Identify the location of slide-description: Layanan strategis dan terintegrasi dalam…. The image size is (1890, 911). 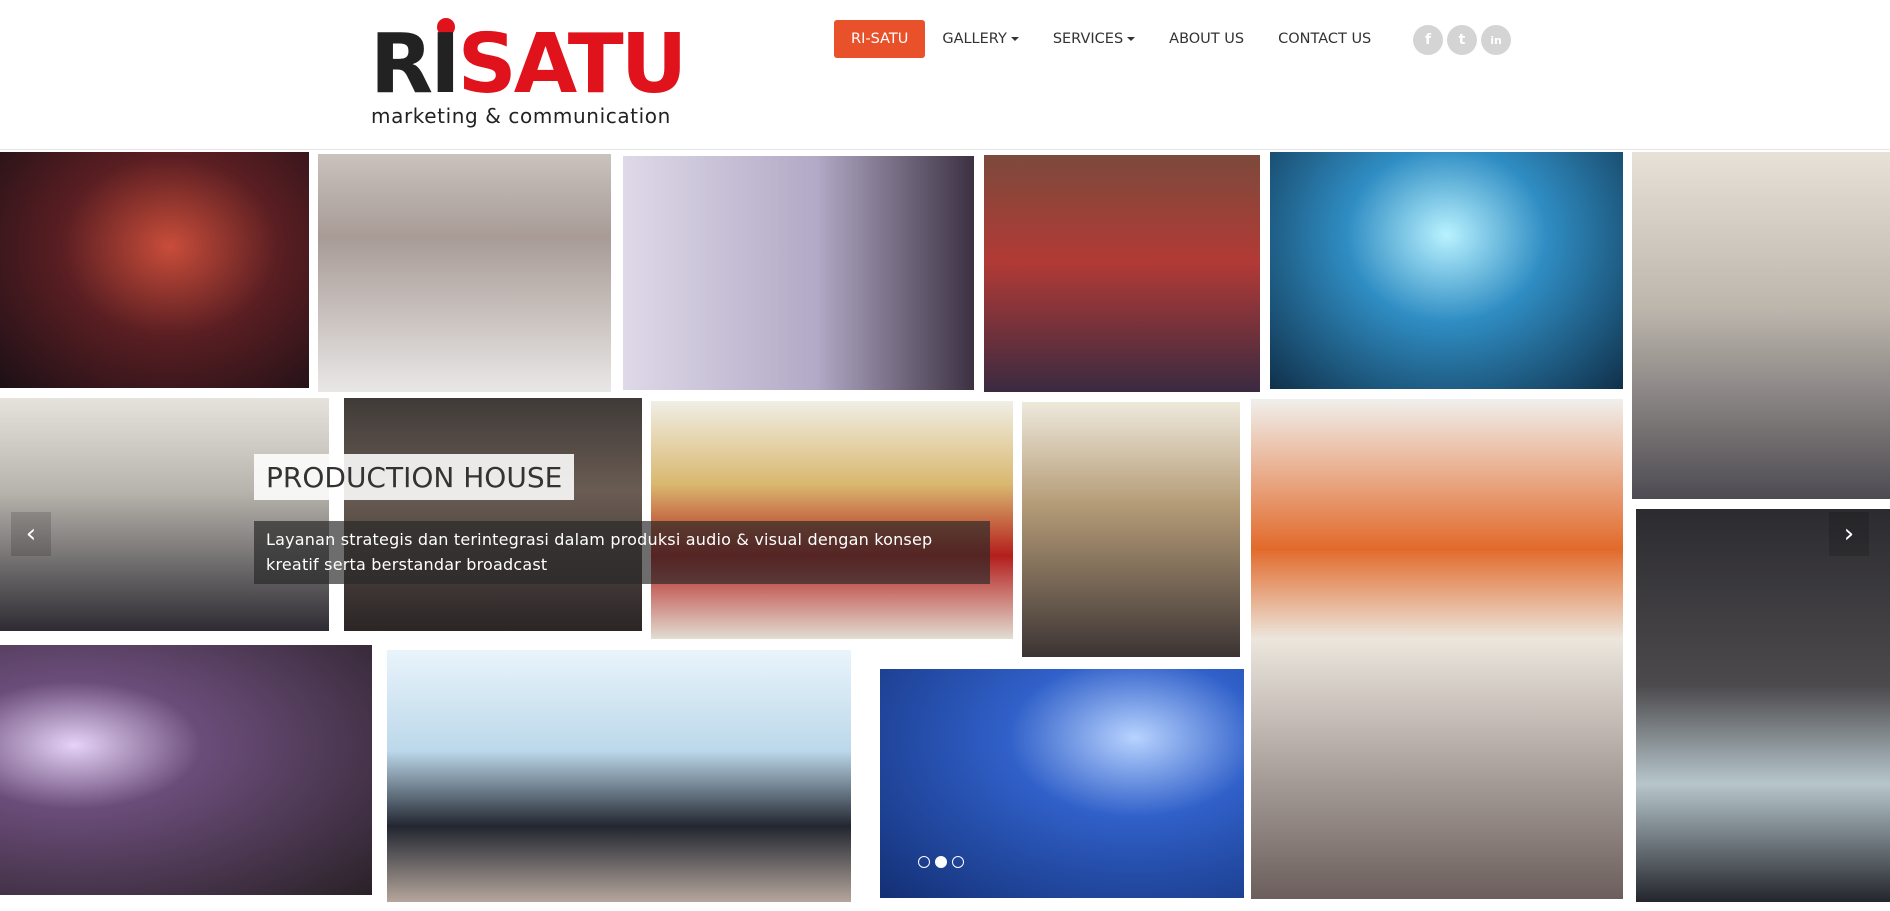
(622, 552).